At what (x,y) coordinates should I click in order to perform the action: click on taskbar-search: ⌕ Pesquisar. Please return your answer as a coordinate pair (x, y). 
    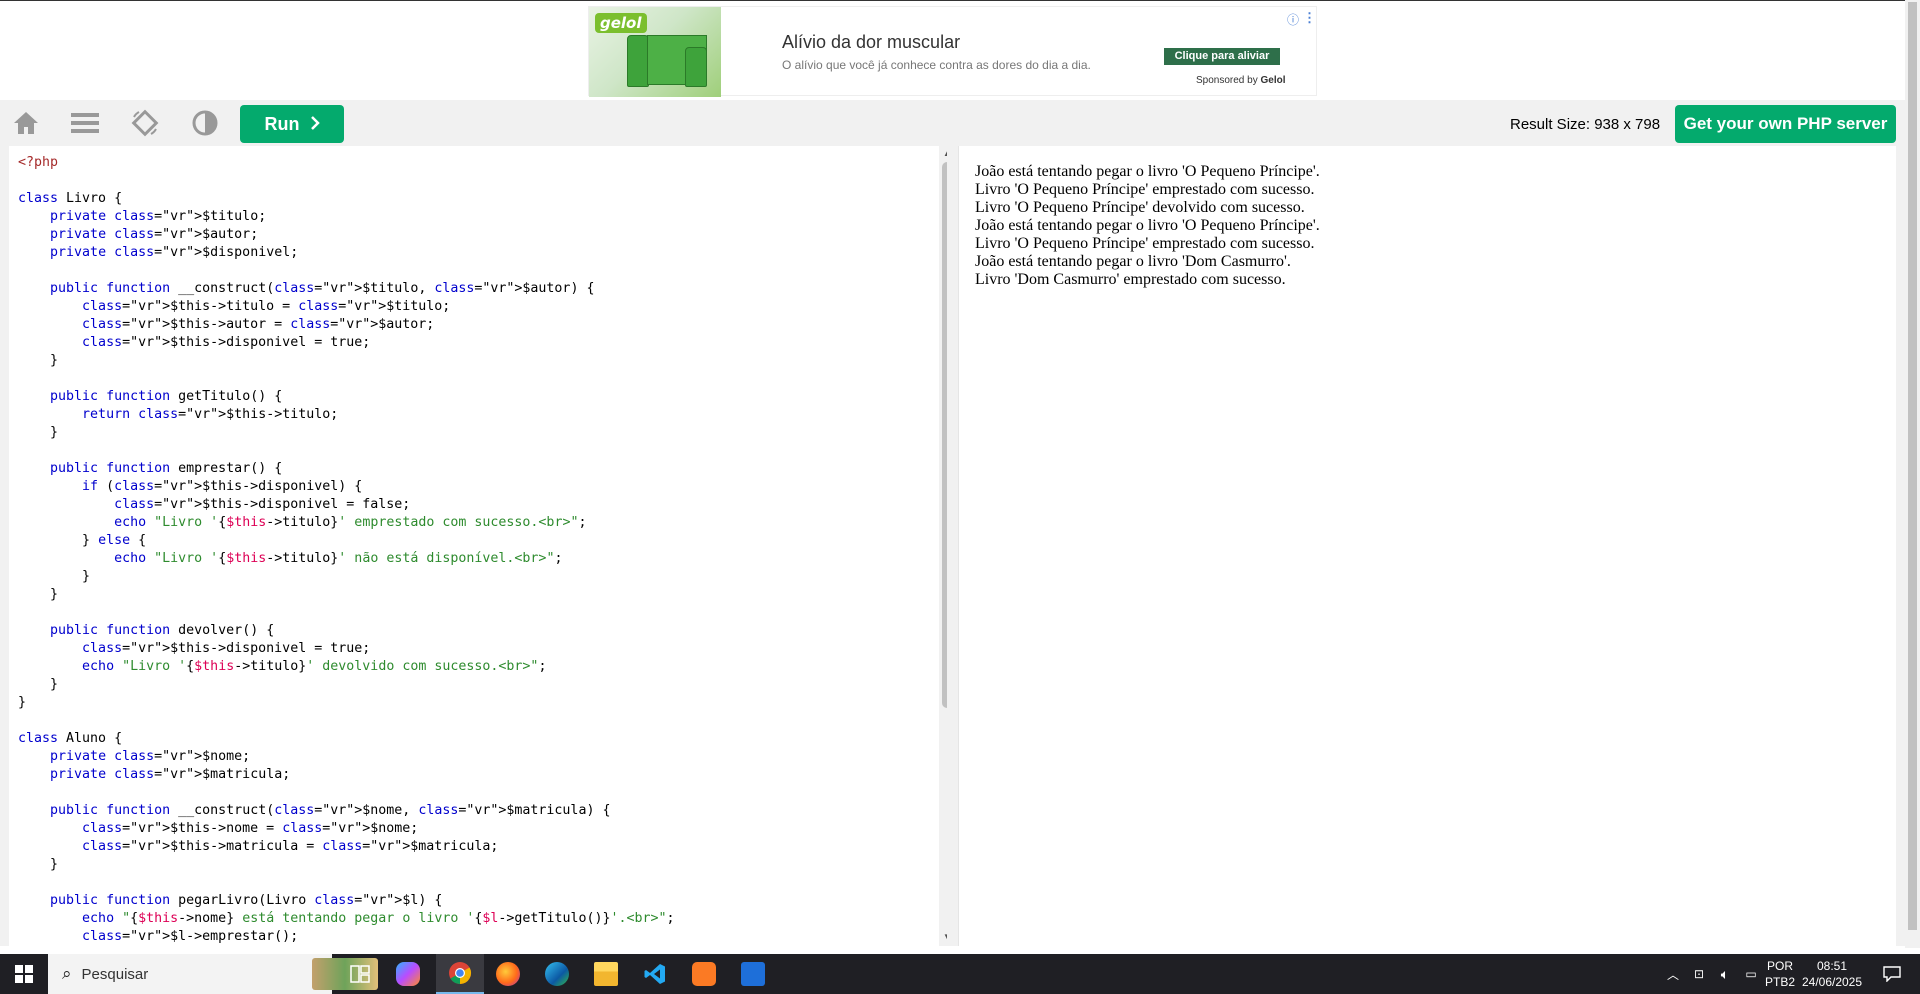
    Looking at the image, I should click on (213, 974).